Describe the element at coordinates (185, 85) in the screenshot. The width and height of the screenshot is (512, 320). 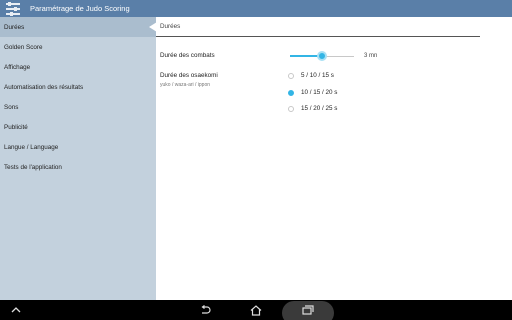
I see `osaekomi-sublabel: yuko / waza-ari / ippon` at that location.